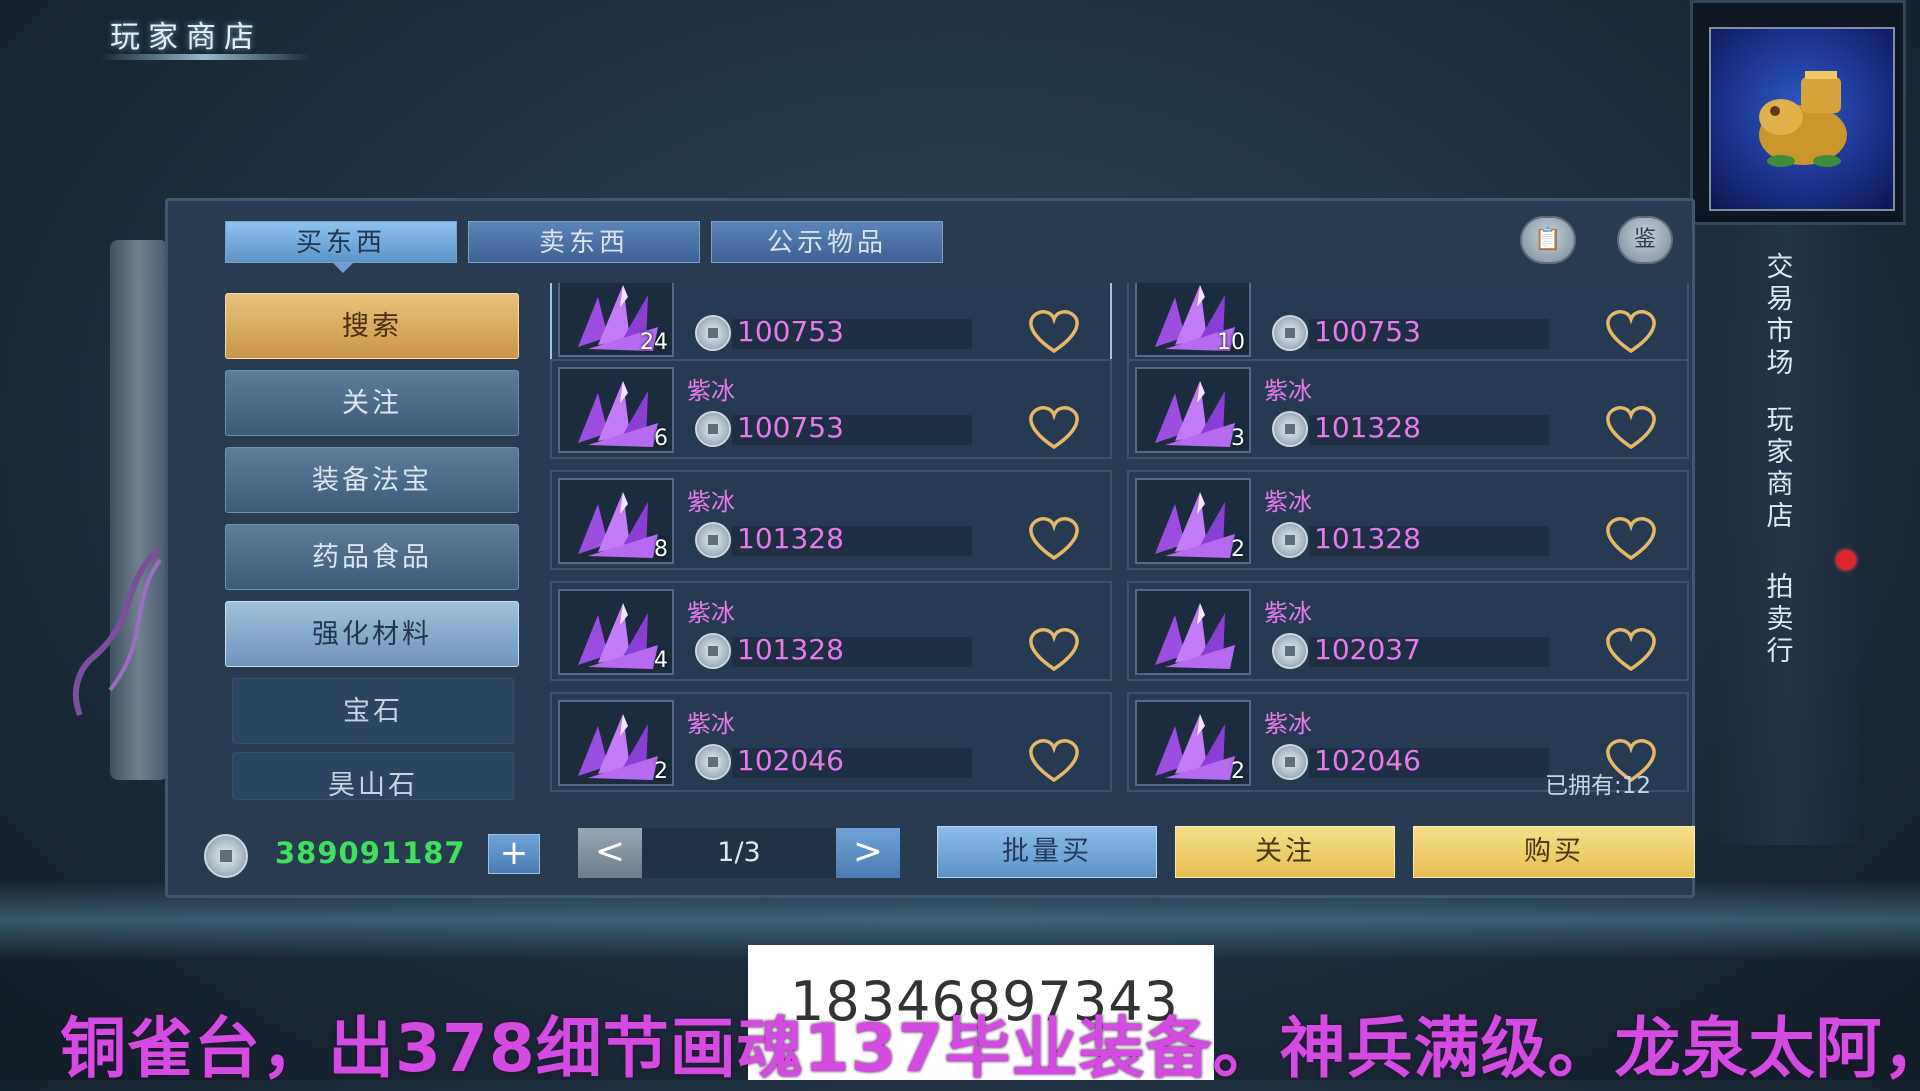  Describe the element at coordinates (1408, 409) in the screenshot. I see `item-card: 3 紫冰 101328` at that location.